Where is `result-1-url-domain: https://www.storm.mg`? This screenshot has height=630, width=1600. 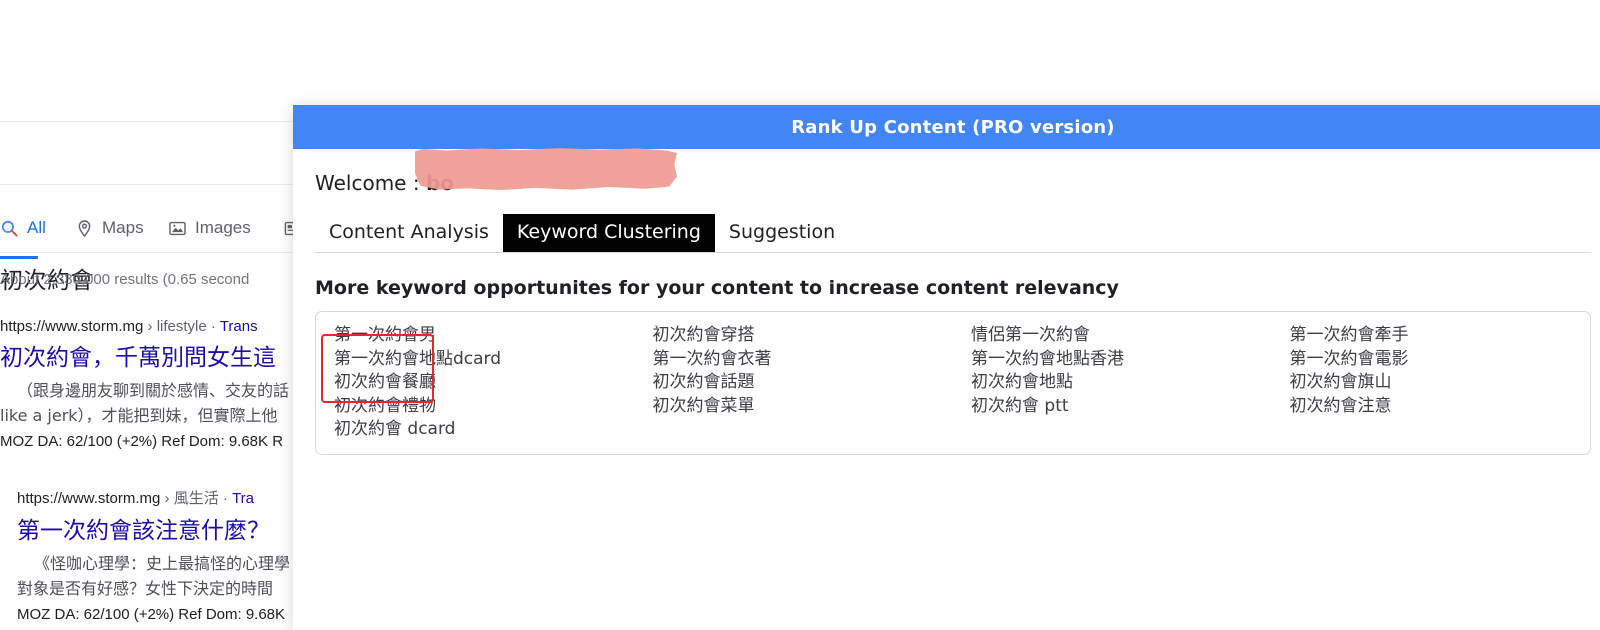
result-1-url-domain: https://www.storm.mg is located at coordinates (72, 326).